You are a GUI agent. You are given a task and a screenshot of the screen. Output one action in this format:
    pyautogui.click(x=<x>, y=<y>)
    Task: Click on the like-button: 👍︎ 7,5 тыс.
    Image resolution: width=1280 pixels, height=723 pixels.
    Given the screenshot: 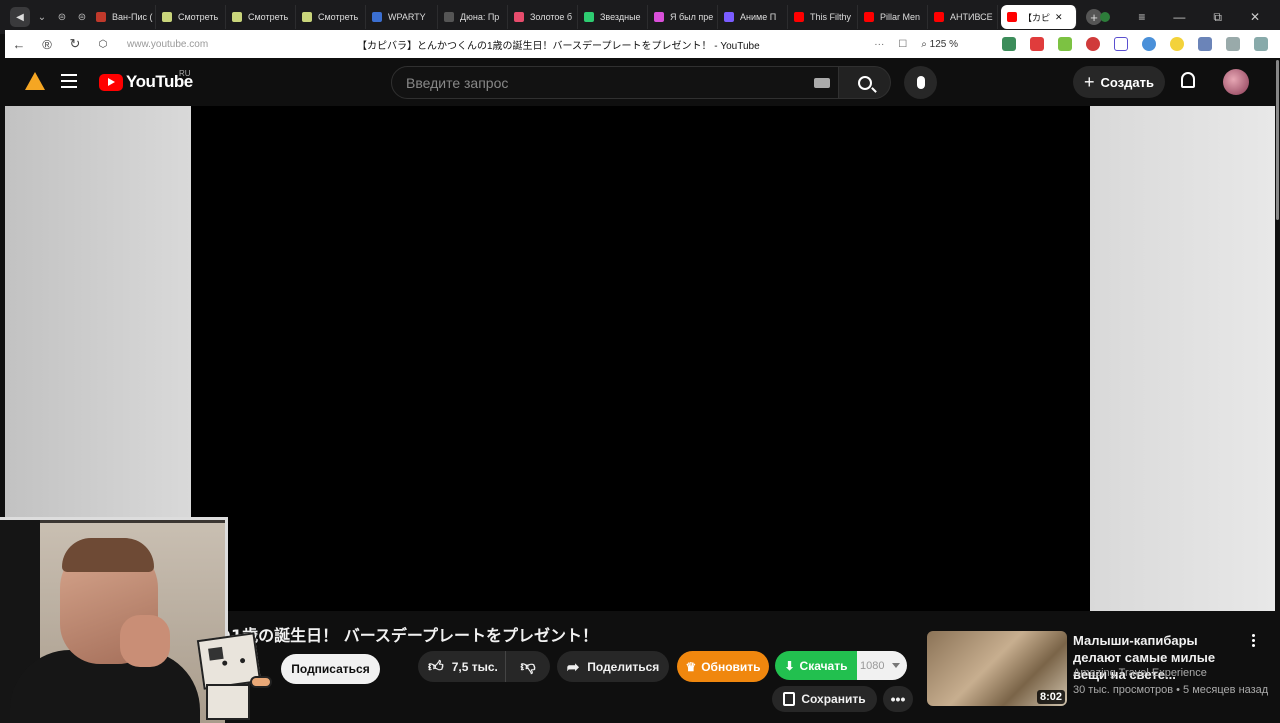 What is the action you would take?
    pyautogui.click(x=462, y=666)
    